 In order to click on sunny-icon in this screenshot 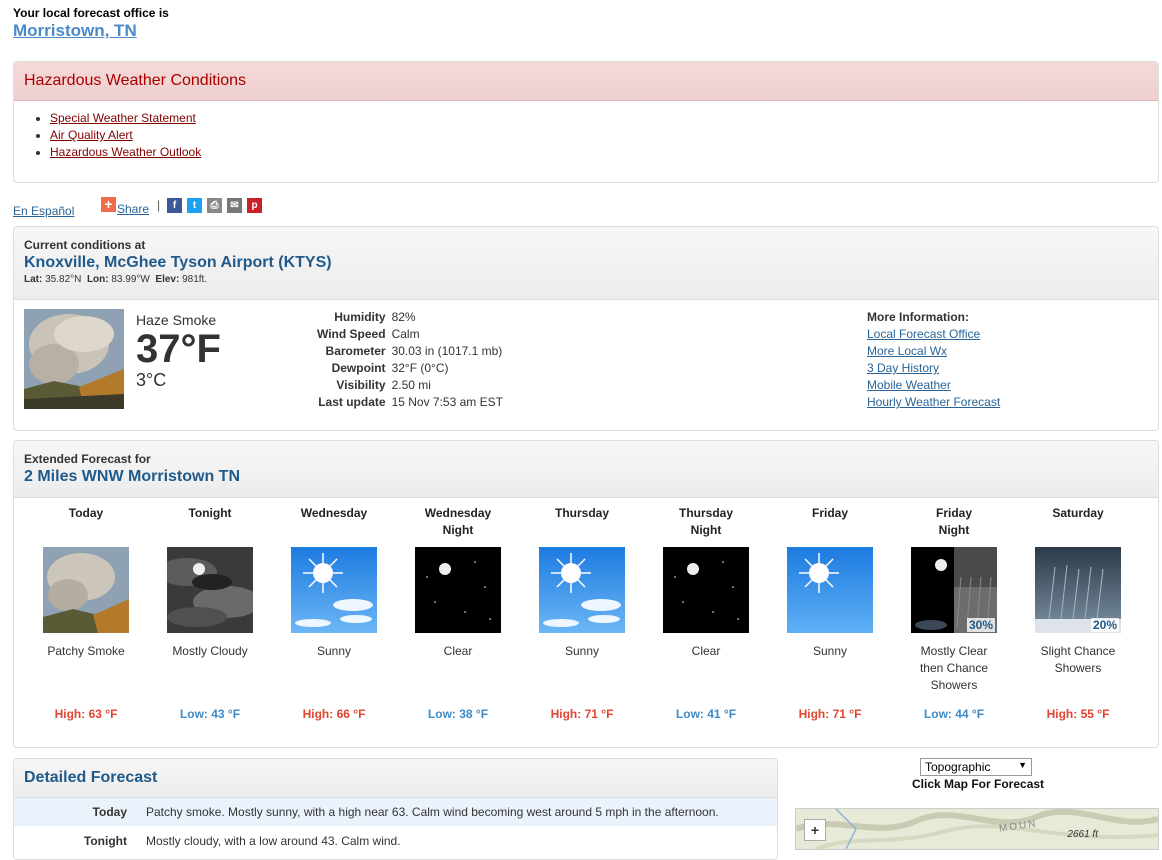, I will do `click(582, 590)`.